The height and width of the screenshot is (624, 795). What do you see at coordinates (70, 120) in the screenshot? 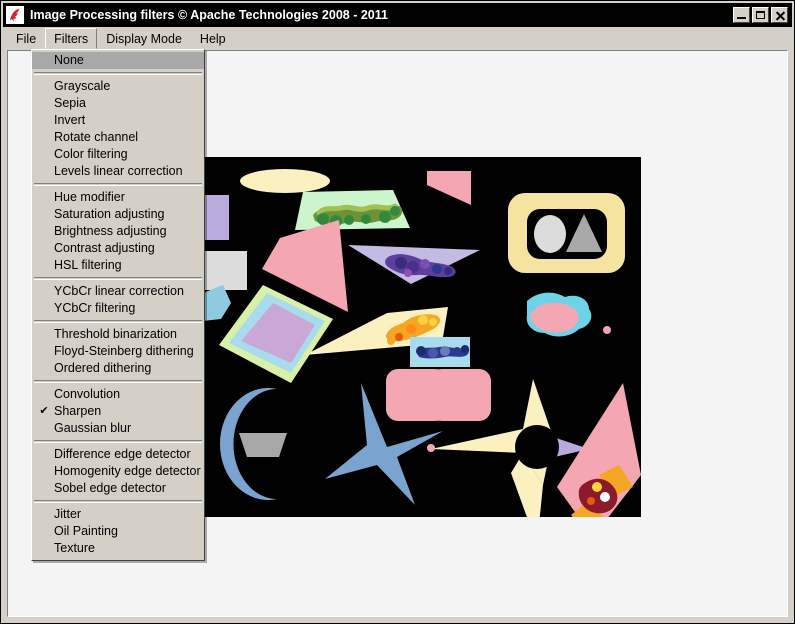
I see `menu-item-label: Invert` at bounding box center [70, 120].